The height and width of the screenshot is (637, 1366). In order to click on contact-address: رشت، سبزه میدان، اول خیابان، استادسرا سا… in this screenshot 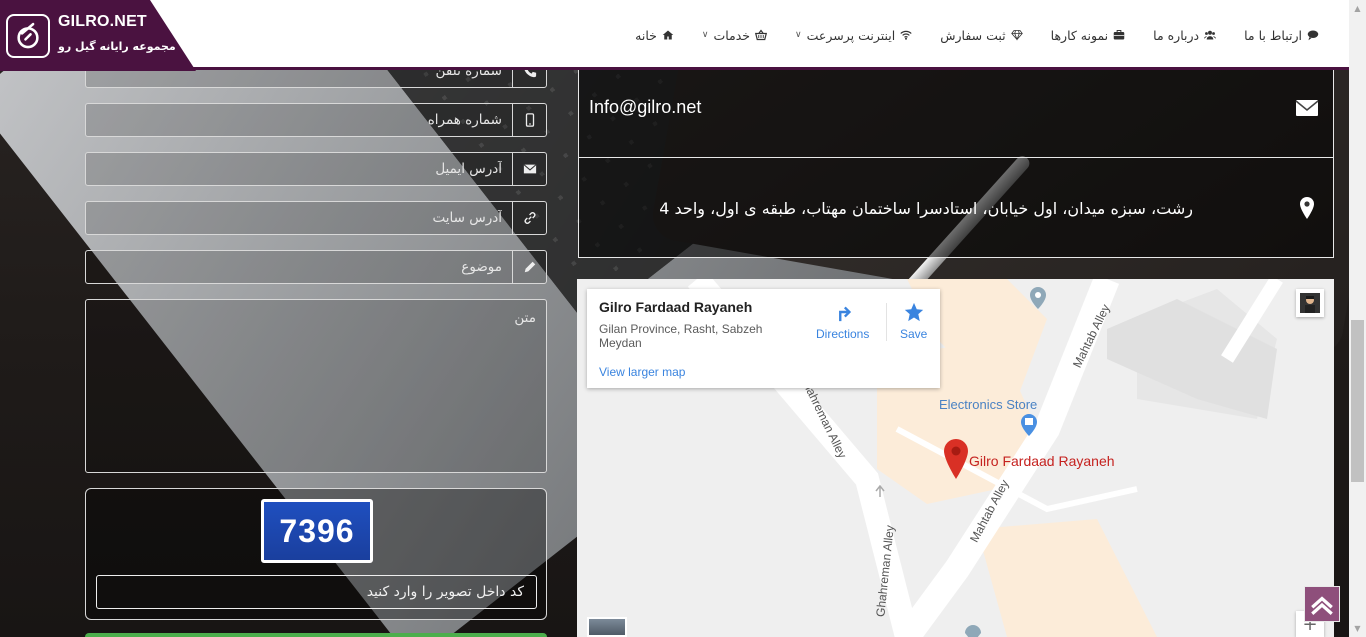, I will do `click(926, 208)`.